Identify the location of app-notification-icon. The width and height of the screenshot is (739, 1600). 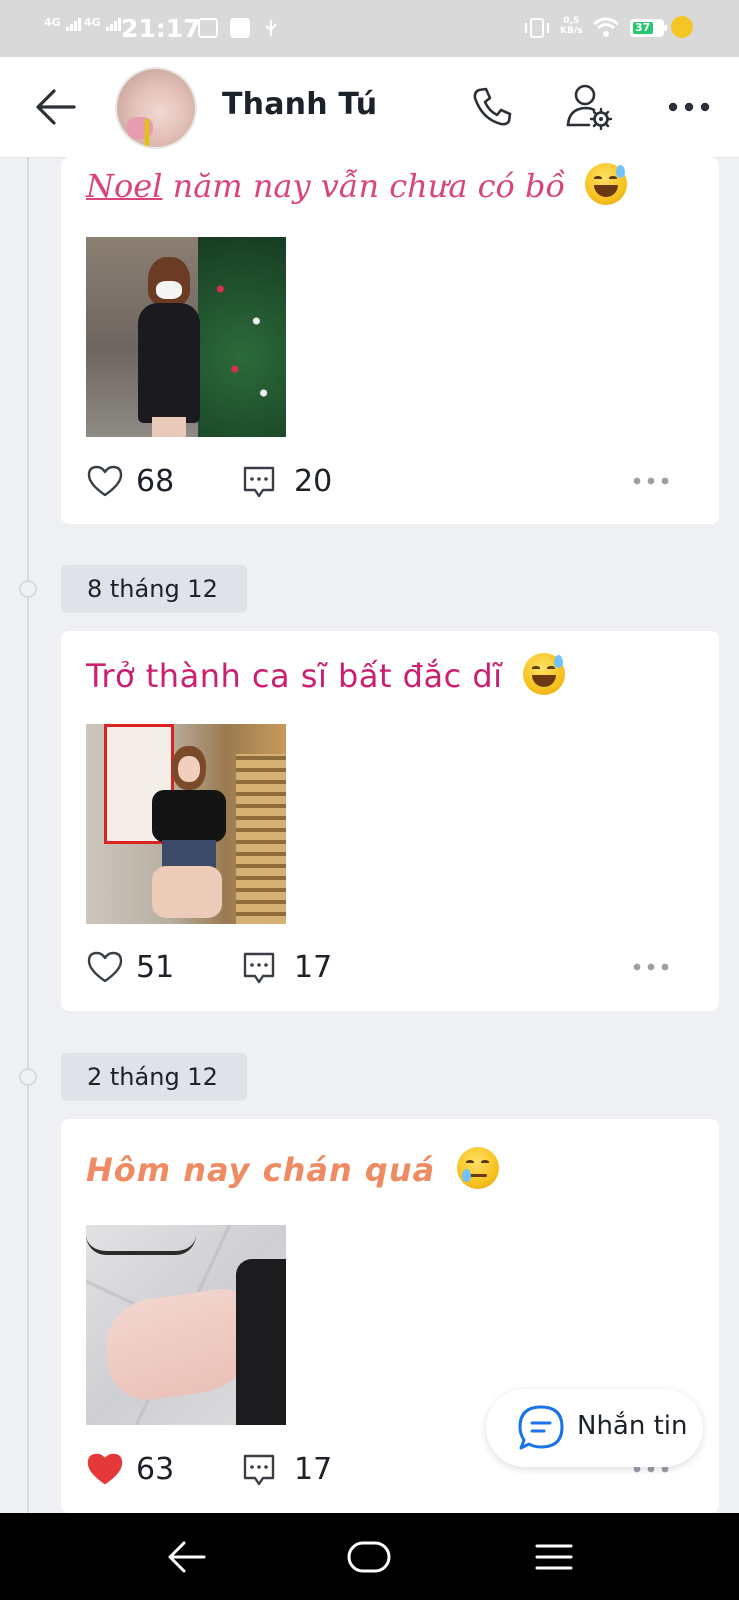
(240, 28).